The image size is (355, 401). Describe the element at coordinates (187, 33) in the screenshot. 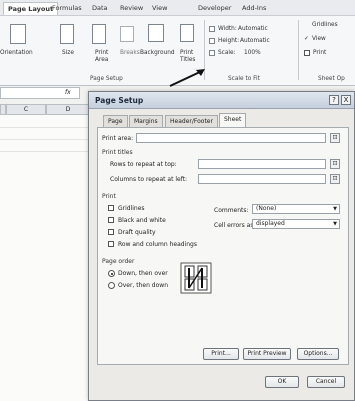

I see `print-titles-icon` at that location.